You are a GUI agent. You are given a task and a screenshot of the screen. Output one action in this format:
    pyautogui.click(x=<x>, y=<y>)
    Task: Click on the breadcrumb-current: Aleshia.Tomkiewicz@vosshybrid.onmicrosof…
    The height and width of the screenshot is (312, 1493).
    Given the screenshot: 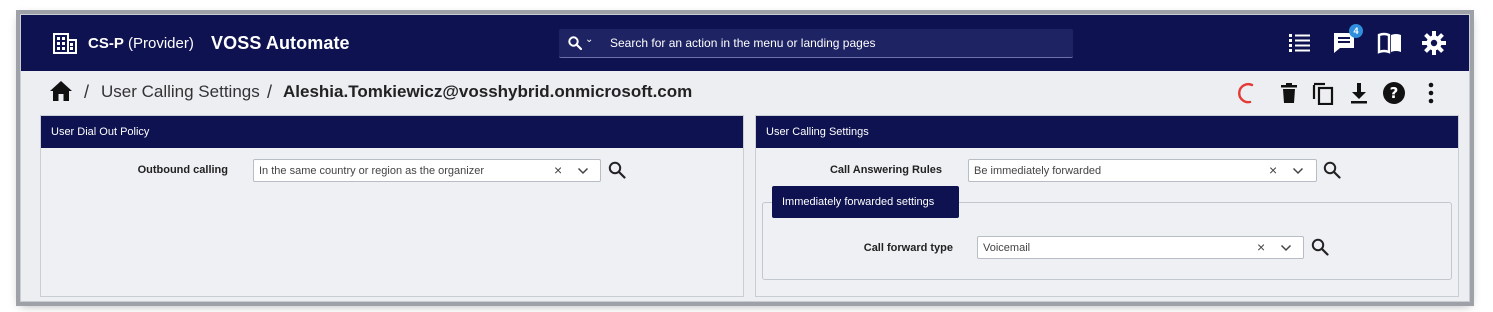 What is the action you would take?
    pyautogui.click(x=488, y=91)
    